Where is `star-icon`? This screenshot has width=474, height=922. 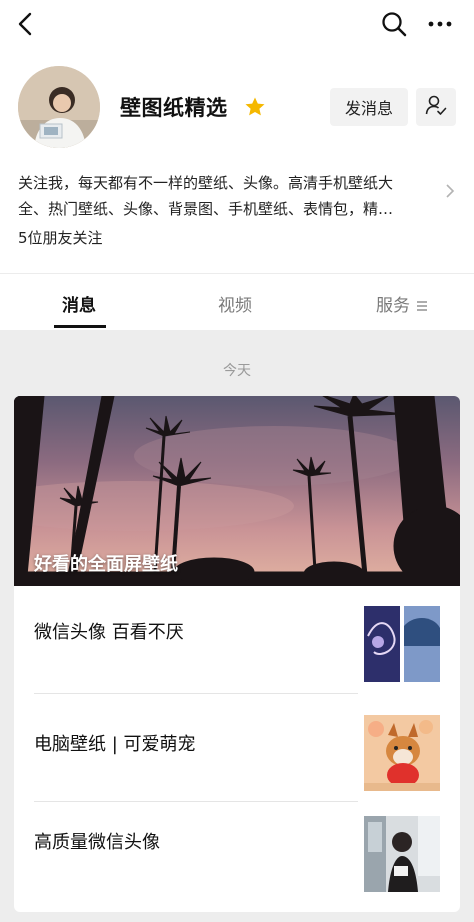
star-icon is located at coordinates (255, 107).